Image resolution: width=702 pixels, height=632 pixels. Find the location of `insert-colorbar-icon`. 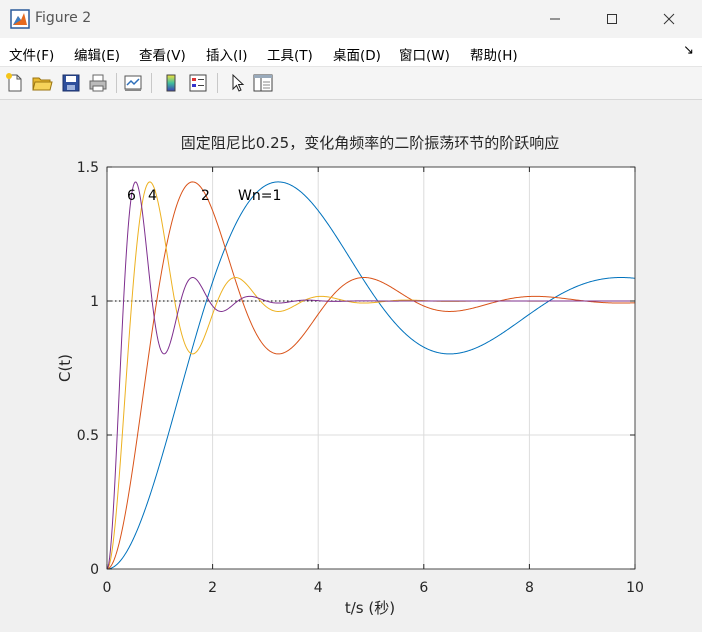

insert-colorbar-icon is located at coordinates (171, 83).